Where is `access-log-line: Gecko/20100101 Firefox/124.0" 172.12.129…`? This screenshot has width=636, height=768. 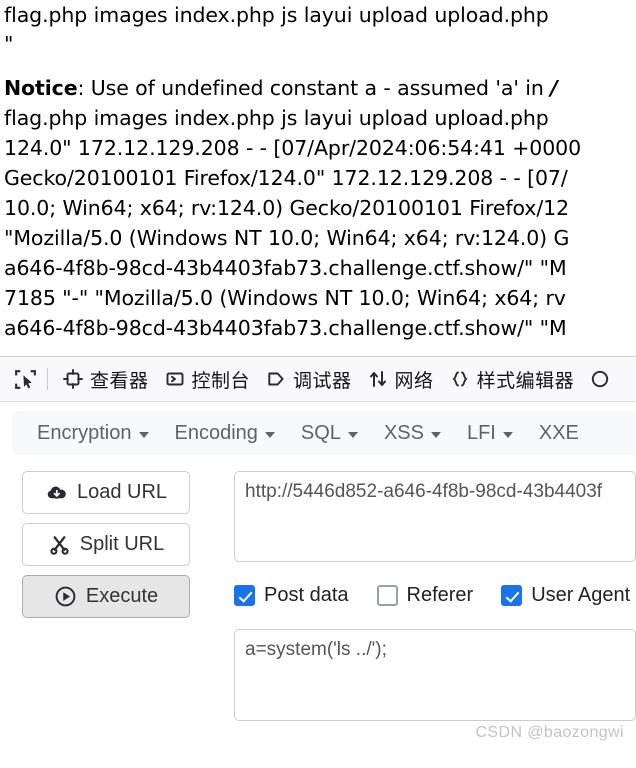 access-log-line: Gecko/20100101 Firefox/124.0" 172.12.129… is located at coordinates (286, 178).